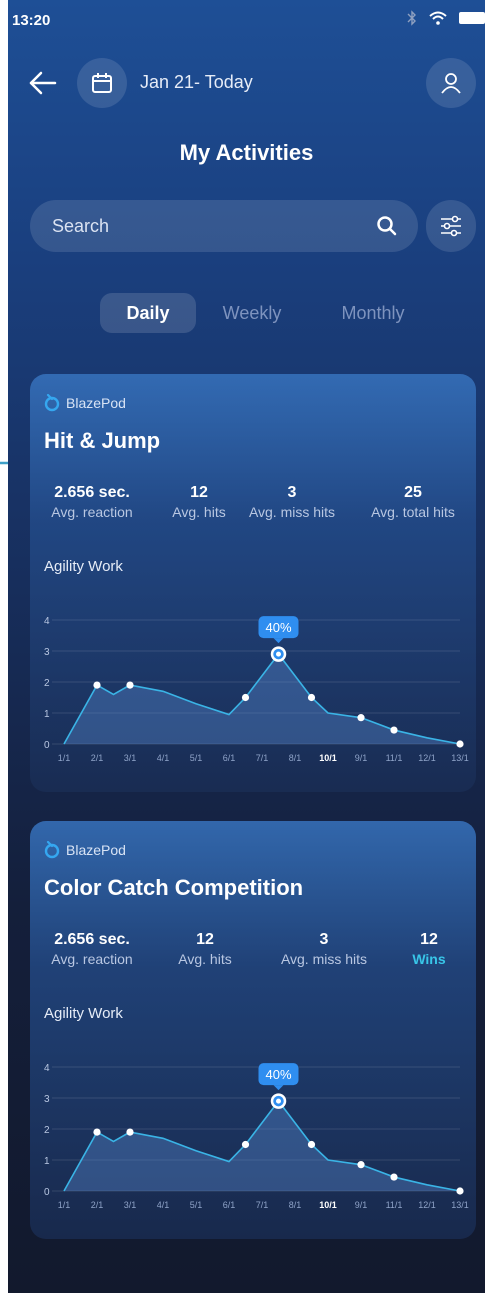 The width and height of the screenshot is (485, 1293). What do you see at coordinates (148, 313) in the screenshot?
I see `tab-daily: Daily` at bounding box center [148, 313].